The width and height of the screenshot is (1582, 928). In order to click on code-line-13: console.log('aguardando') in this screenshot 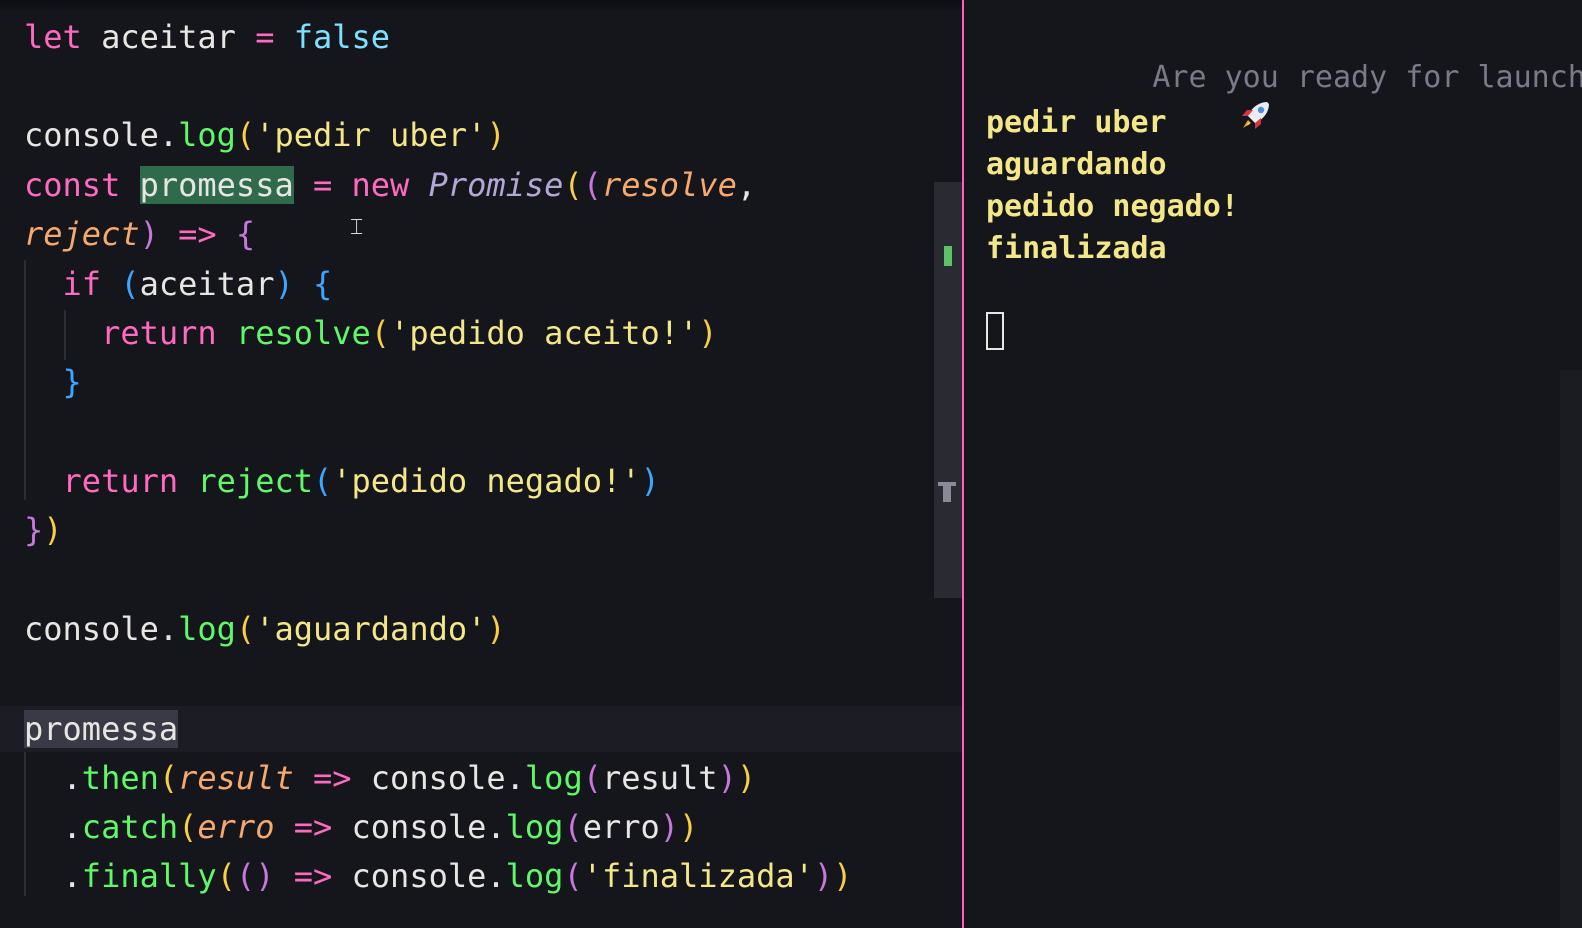, I will do `click(265, 629)`.